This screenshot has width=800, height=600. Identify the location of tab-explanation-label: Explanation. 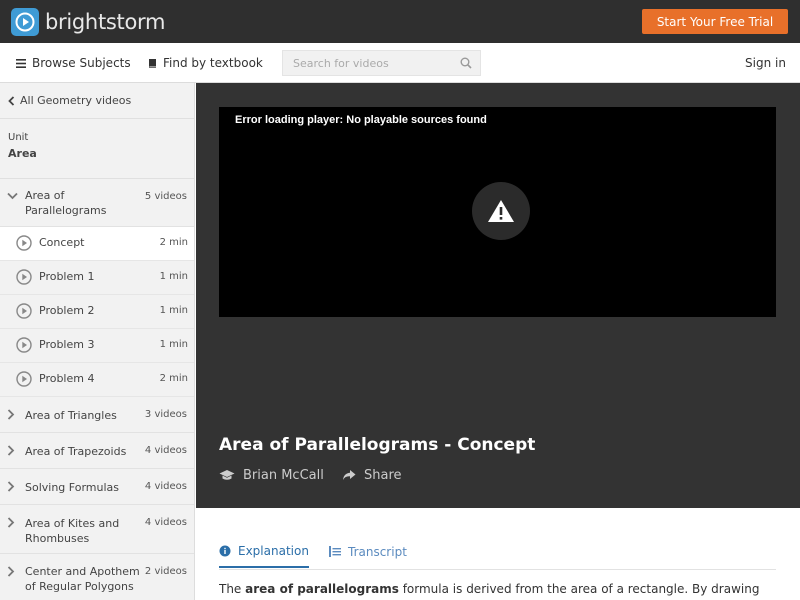
(273, 550).